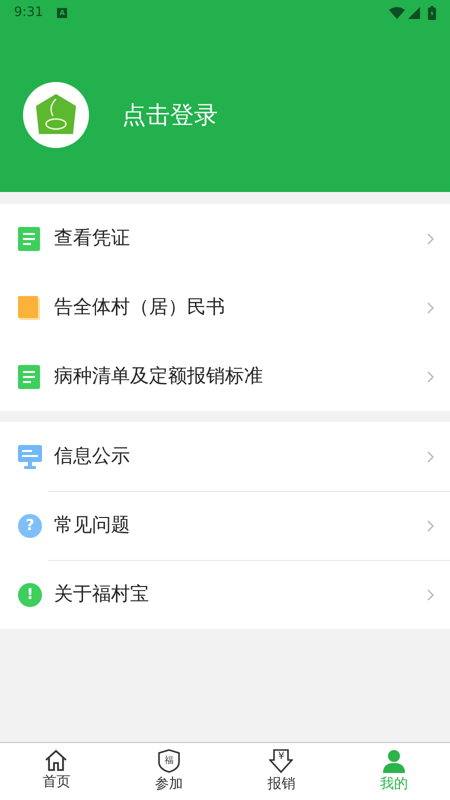 The height and width of the screenshot is (800, 450). Describe the element at coordinates (225, 525) in the screenshot. I see `menu-item: ? 常见问题` at that location.